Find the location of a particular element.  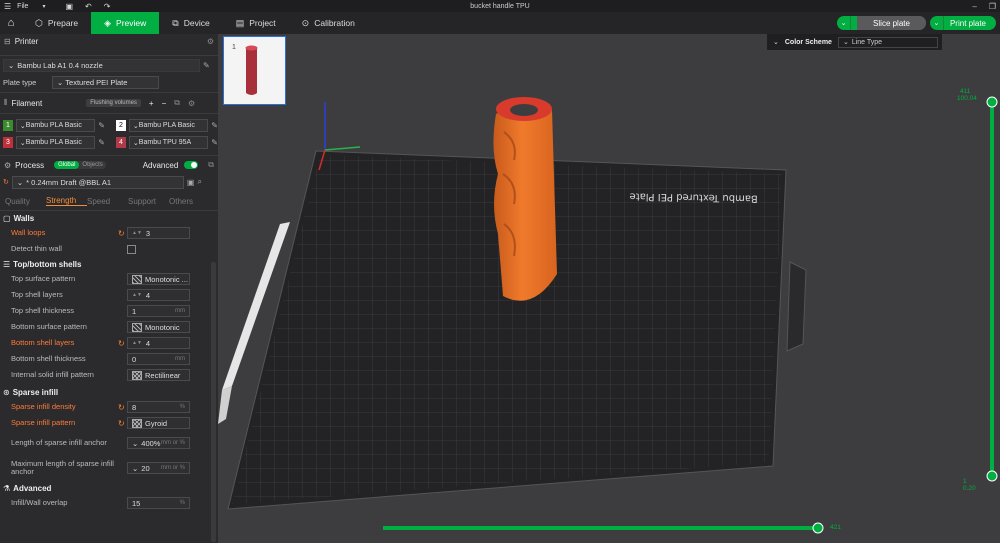

sparse-infill-pattern-select: Gyroid is located at coordinates (158, 423).